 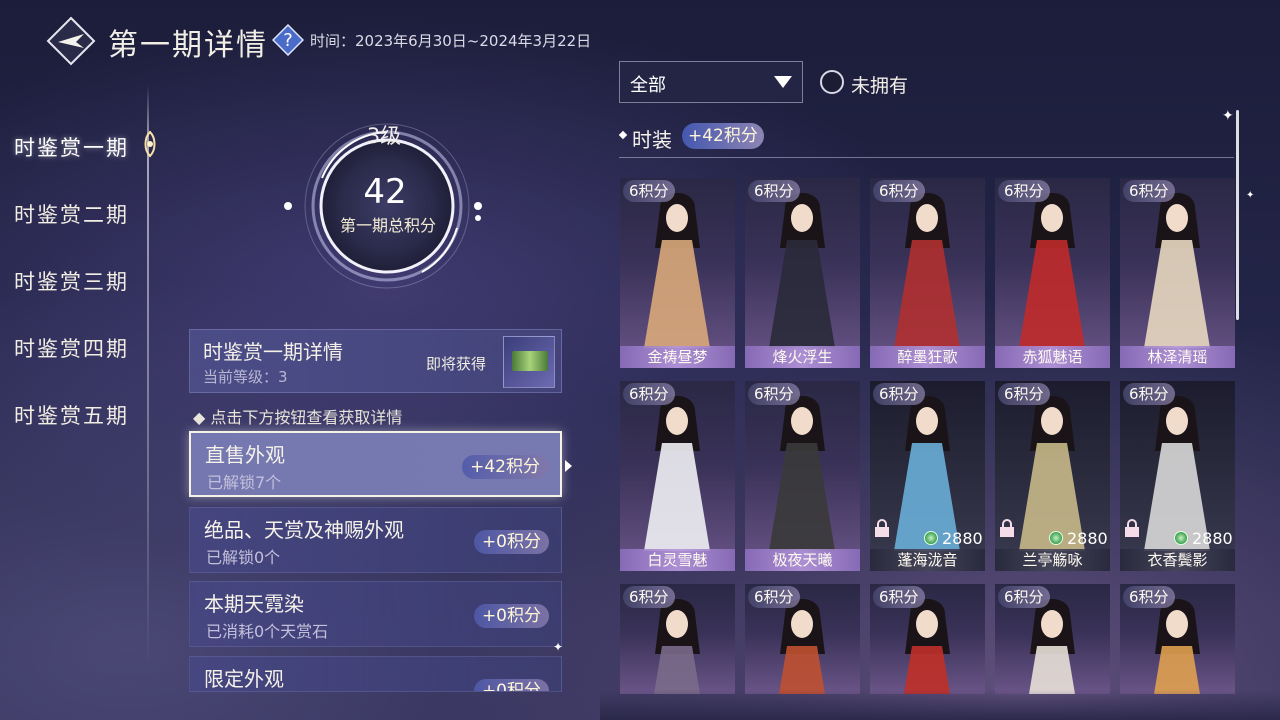 What do you see at coordinates (505, 467) in the screenshot?
I see `row-points-badge: +42积分` at bounding box center [505, 467].